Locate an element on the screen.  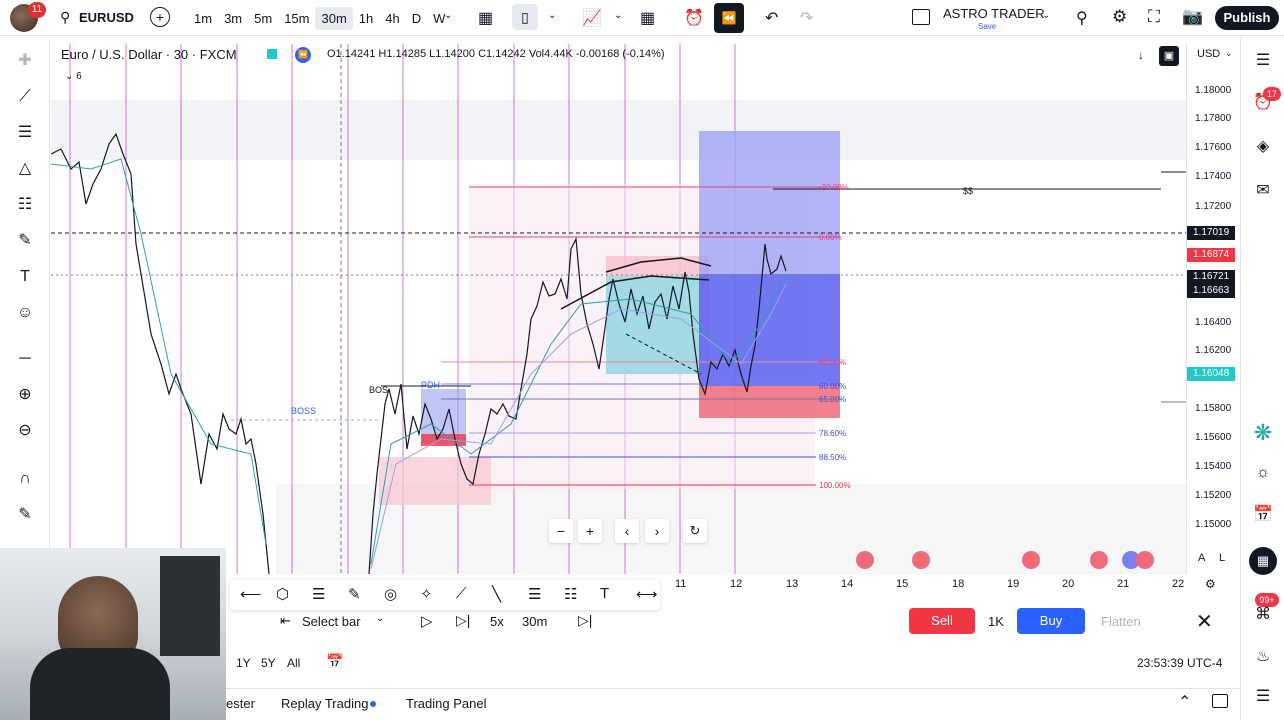
line-tool-icon: ⟵ is located at coordinates (251, 594).